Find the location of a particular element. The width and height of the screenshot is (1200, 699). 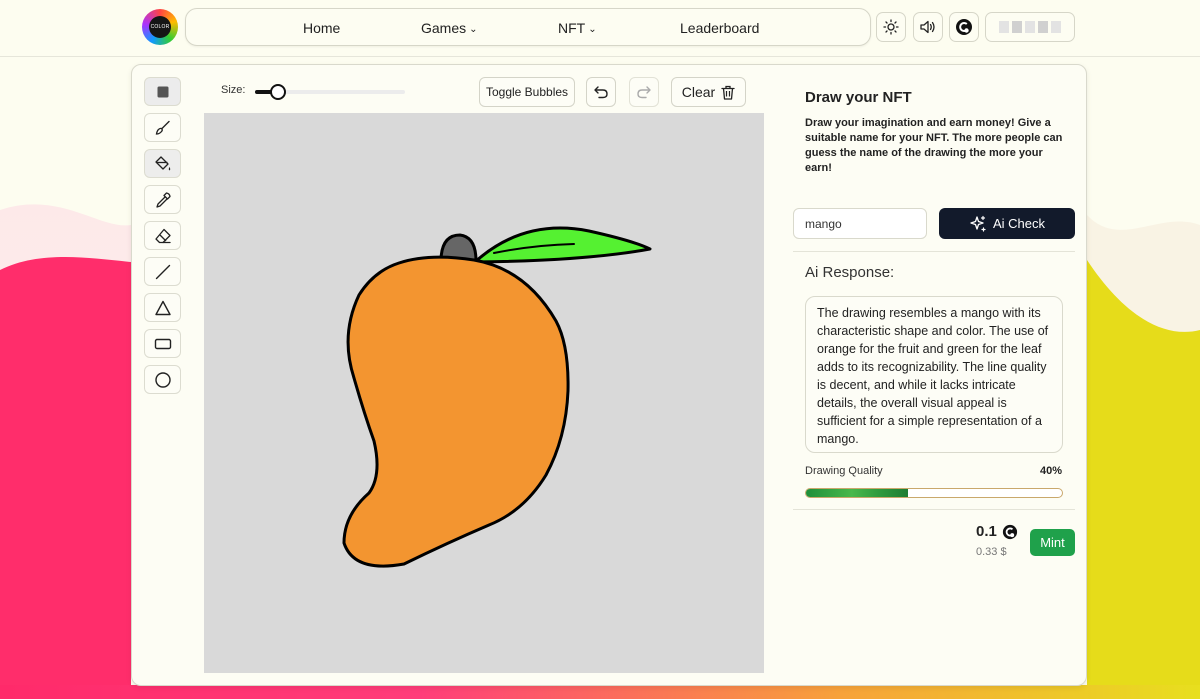

user-profile-button is located at coordinates (1030, 27).